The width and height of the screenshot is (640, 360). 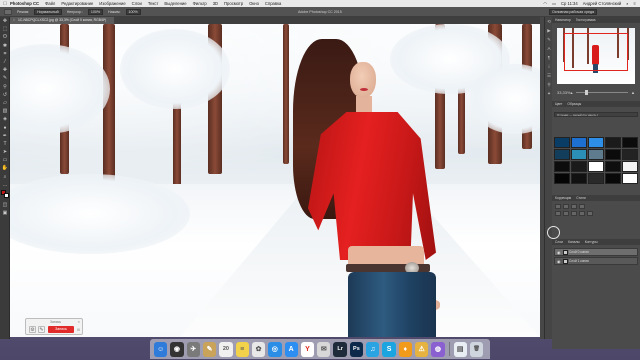 What do you see at coordinates (161, 349) in the screenshot?
I see `finder-icon: ☺` at bounding box center [161, 349].